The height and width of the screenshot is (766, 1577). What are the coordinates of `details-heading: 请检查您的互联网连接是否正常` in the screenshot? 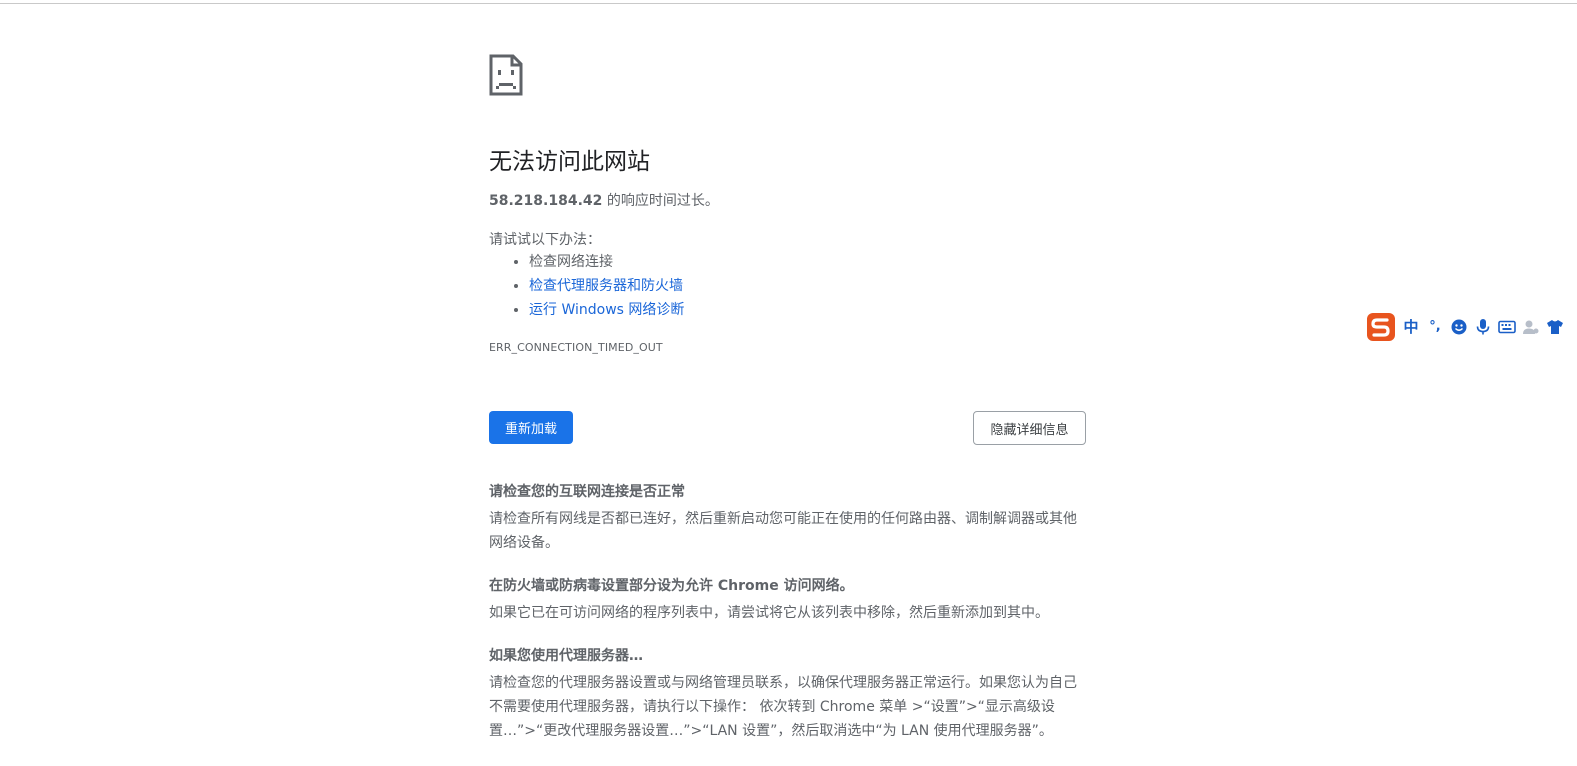 It's located at (587, 492).